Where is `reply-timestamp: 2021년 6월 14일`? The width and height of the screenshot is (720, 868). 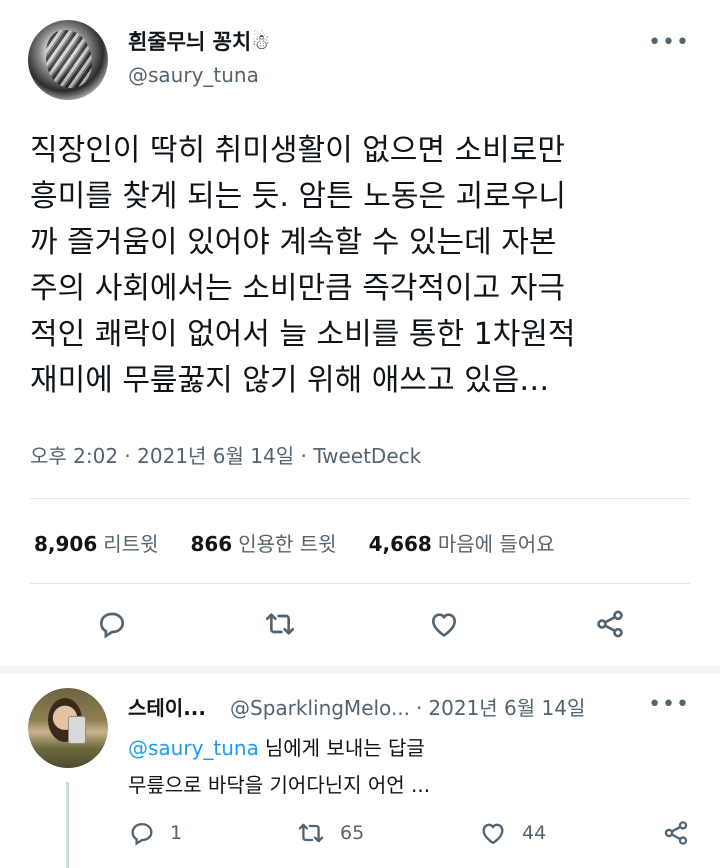 reply-timestamp: 2021년 6월 14일 is located at coordinates (506, 708).